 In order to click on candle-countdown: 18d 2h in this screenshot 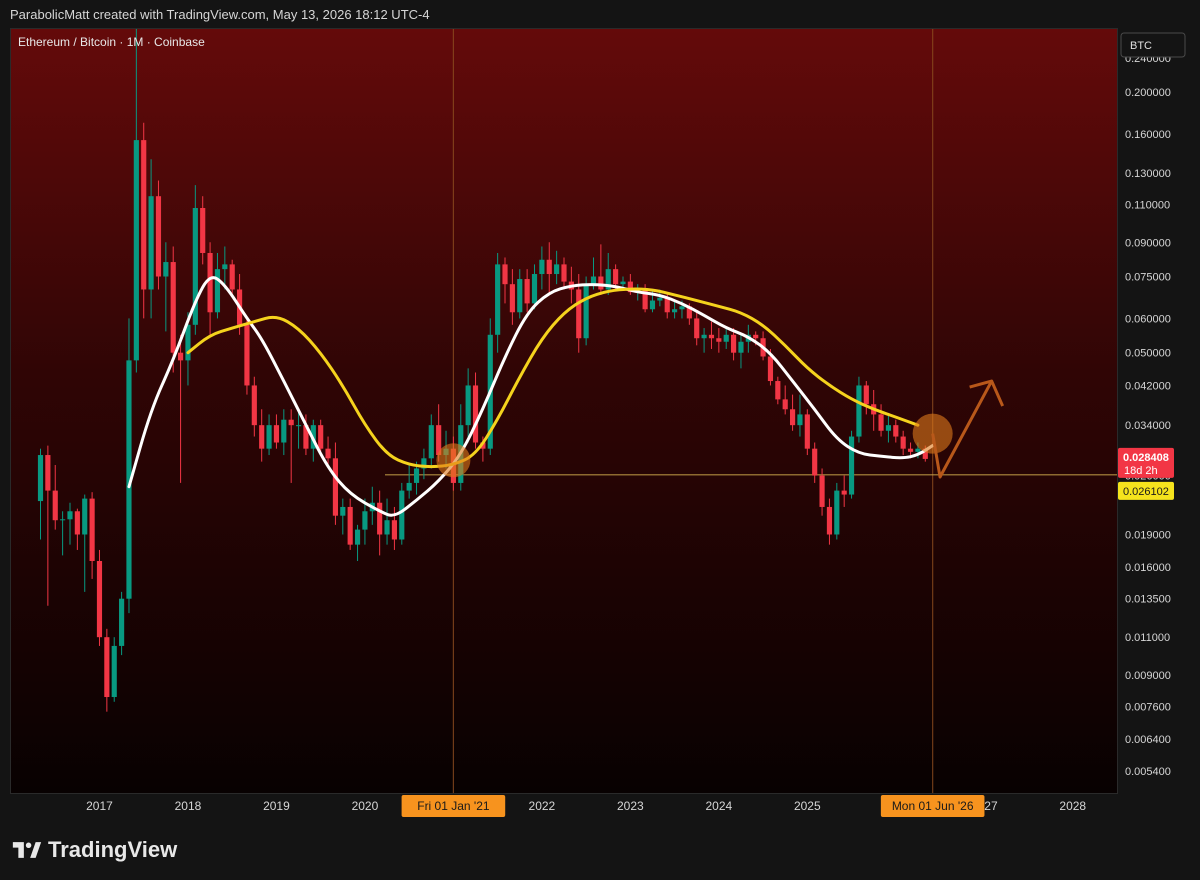, I will do `click(1141, 471)`.